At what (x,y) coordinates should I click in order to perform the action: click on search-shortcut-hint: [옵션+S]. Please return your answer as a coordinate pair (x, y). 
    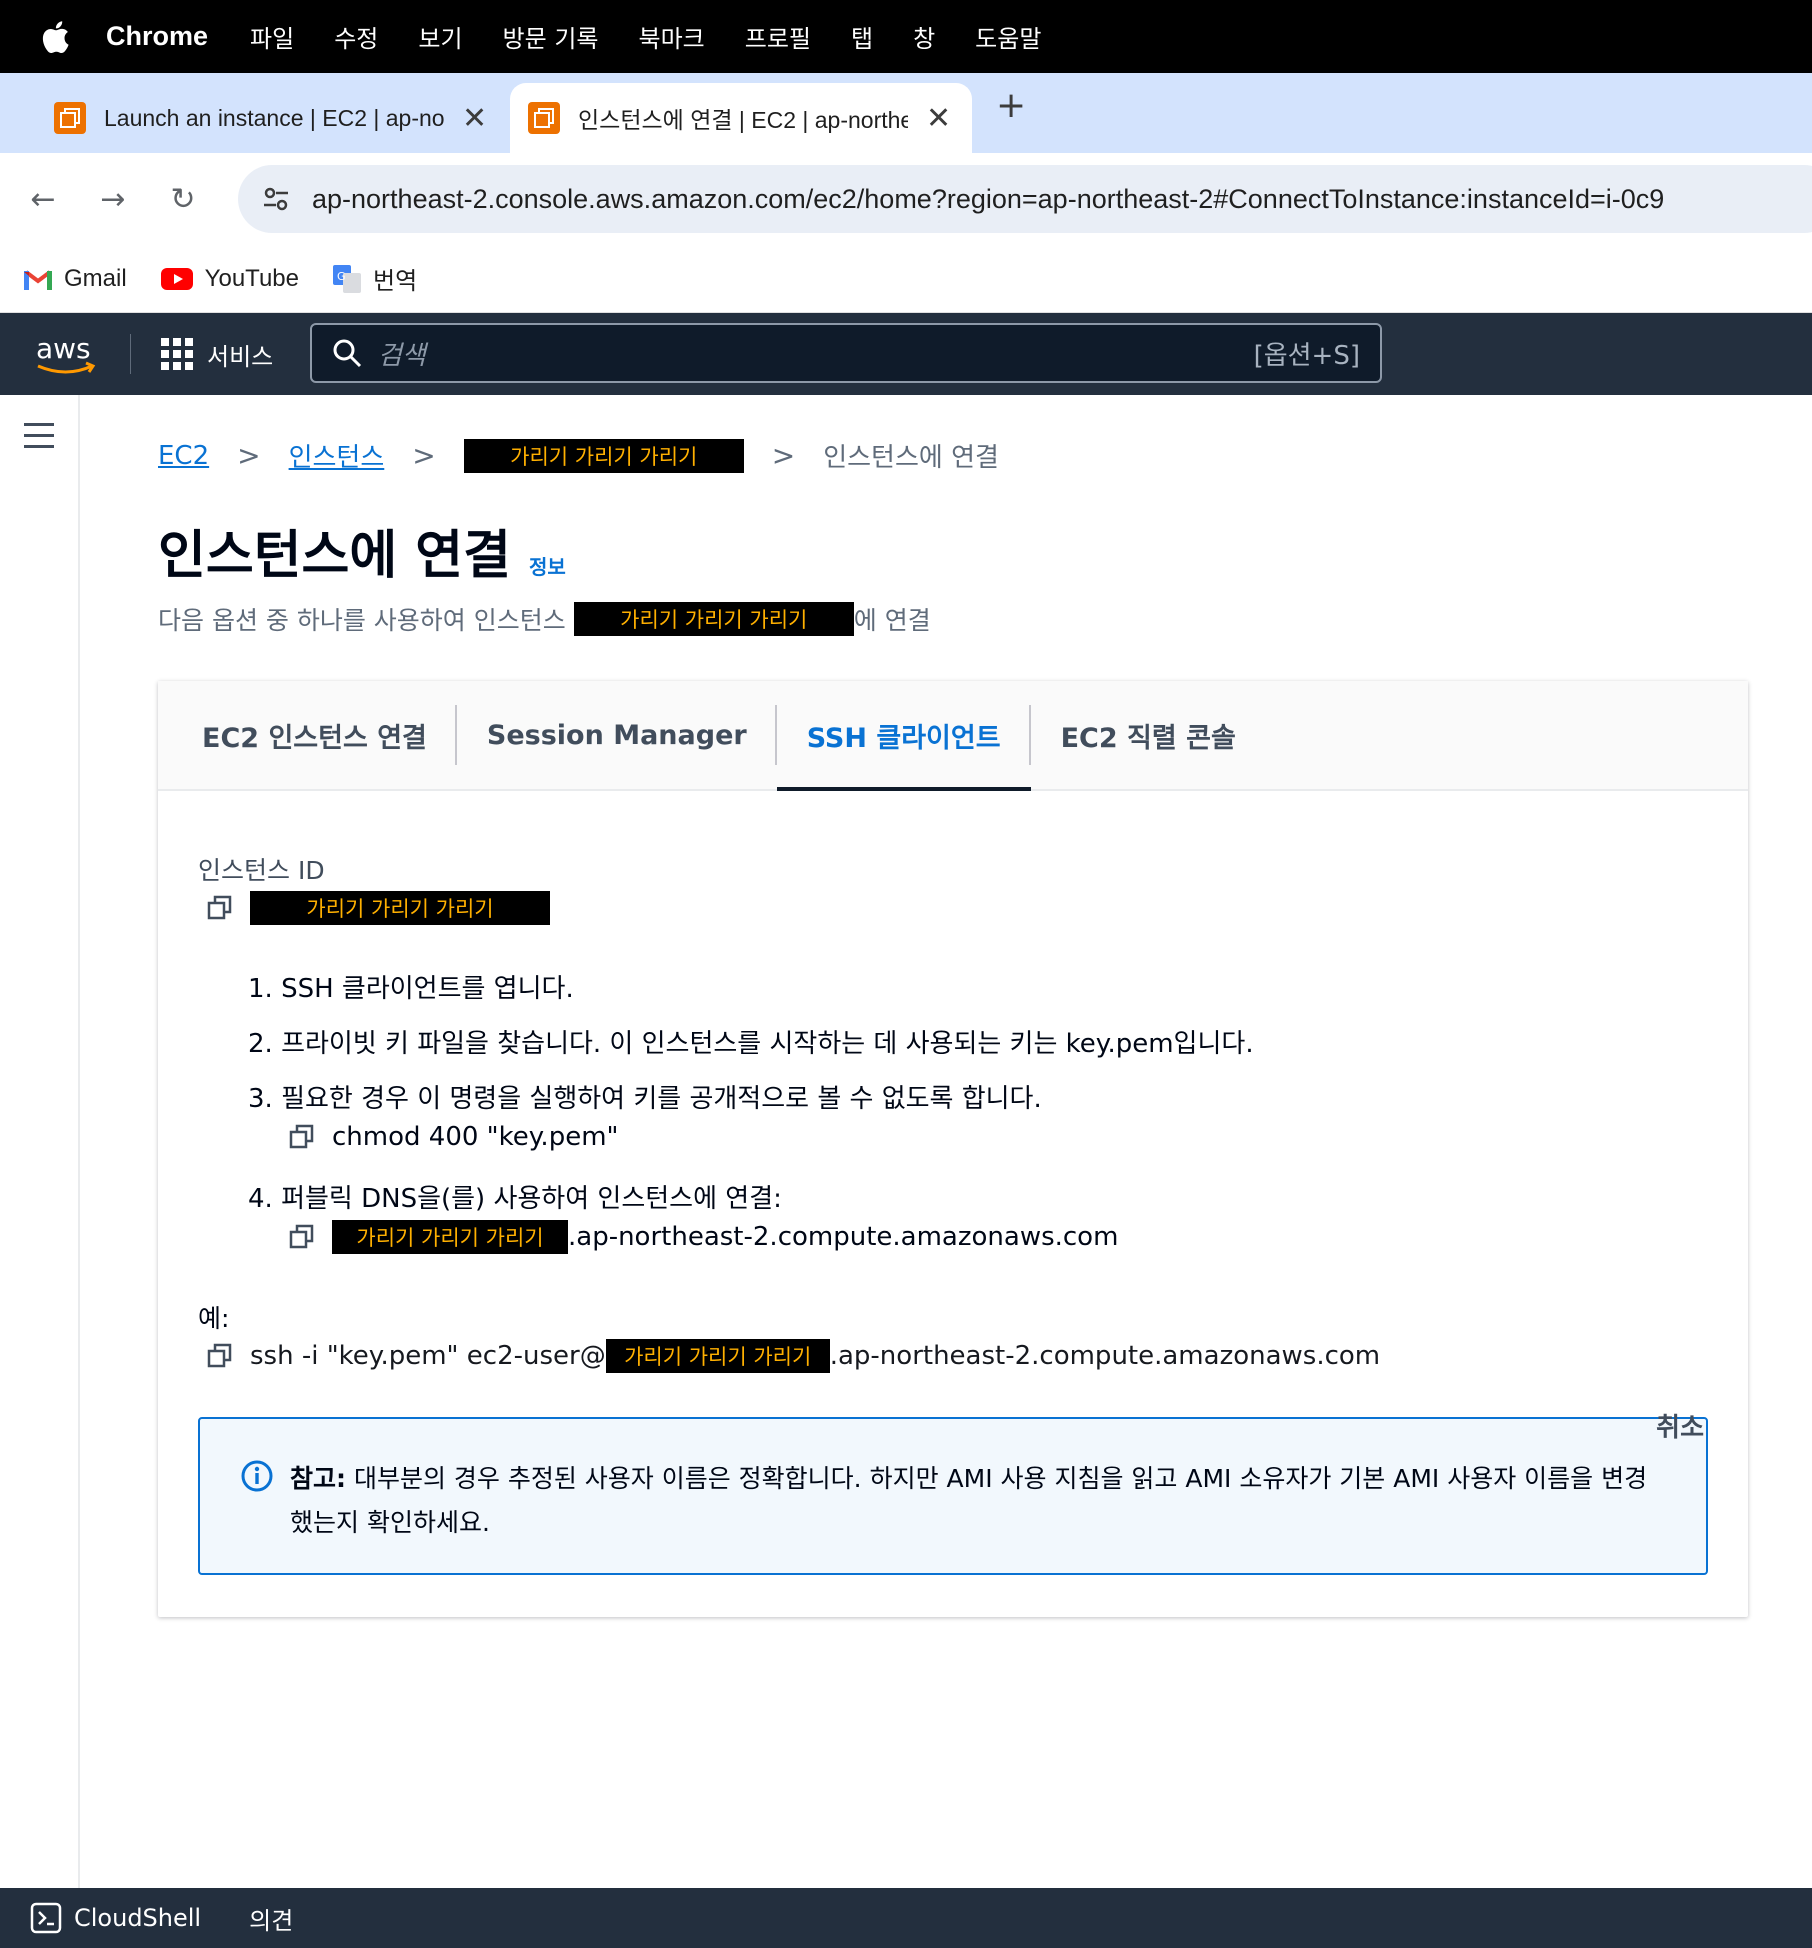
    Looking at the image, I should click on (1306, 355).